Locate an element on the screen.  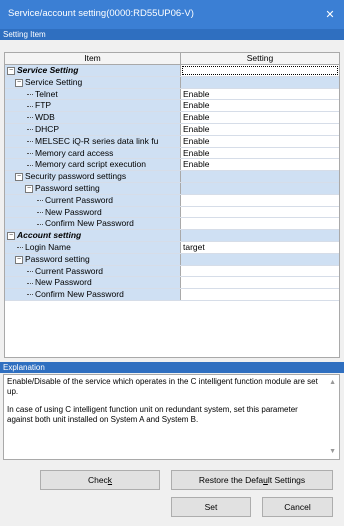
setting-cell-memory-card-script: Enable is located at coordinates (260, 164).